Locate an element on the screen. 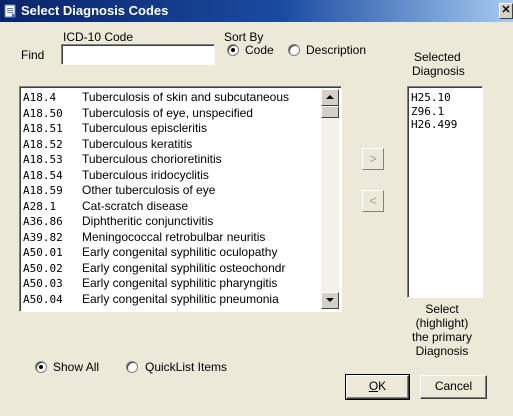 This screenshot has height=416, width=513. sort-description-label: Description is located at coordinates (336, 50).